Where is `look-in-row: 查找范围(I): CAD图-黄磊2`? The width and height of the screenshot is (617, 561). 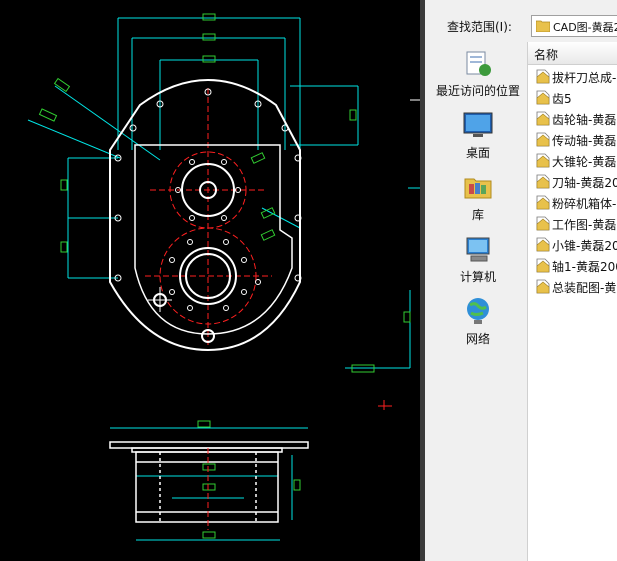
look-in-row: 查找范围(I): CAD图-黄磊2 is located at coordinates (521, 26).